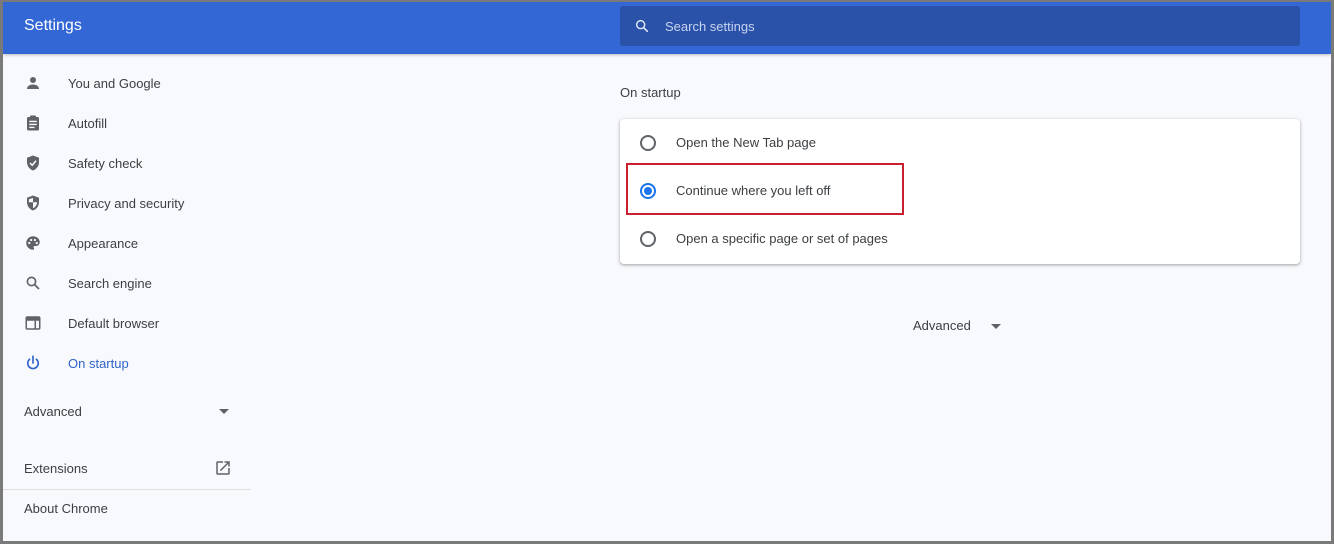 Image resolution: width=1334 pixels, height=544 pixels. I want to click on extensions-label: Extensions, so click(56, 468).